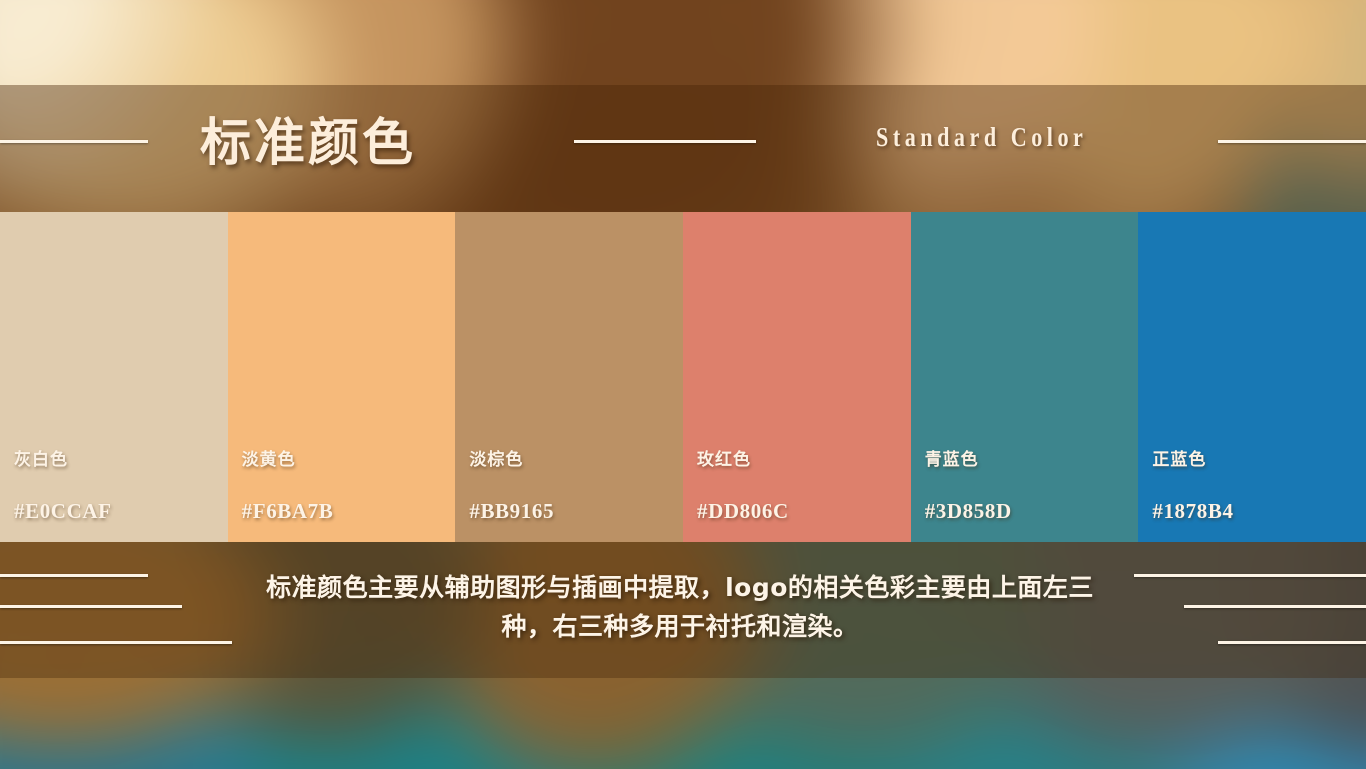 Image resolution: width=1366 pixels, height=769 pixels. I want to click on swatch-name-5: 正蓝色, so click(1179, 460).